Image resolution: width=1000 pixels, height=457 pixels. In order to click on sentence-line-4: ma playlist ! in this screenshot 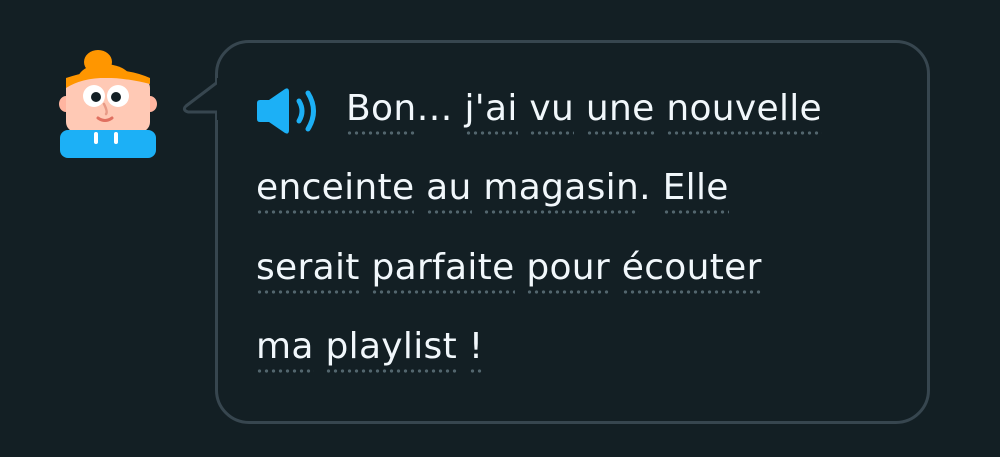, I will do `click(370, 349)`.